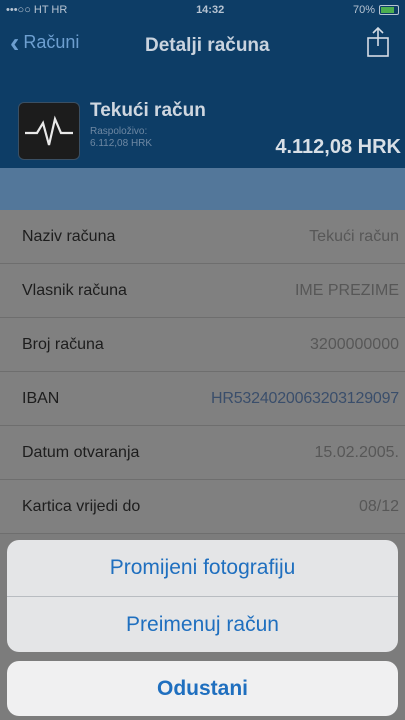  Describe the element at coordinates (15, 42) in the screenshot. I see `chevron-left-icon: ‹` at that location.